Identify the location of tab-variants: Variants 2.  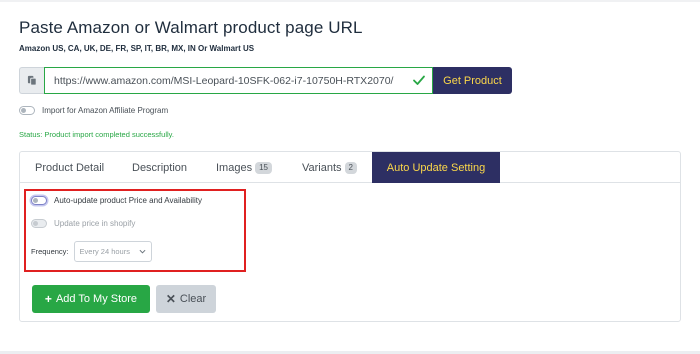
(329, 167).